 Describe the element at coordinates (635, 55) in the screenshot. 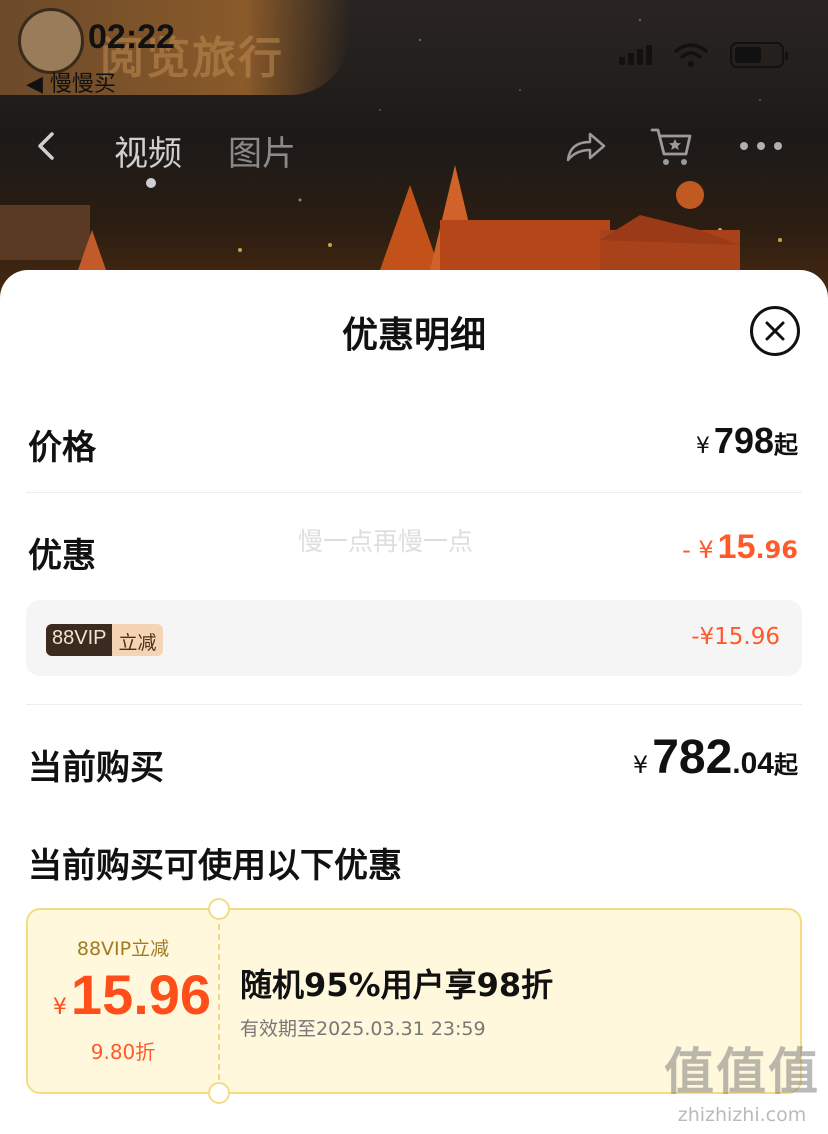

I see `cellular-signal-icon` at that location.